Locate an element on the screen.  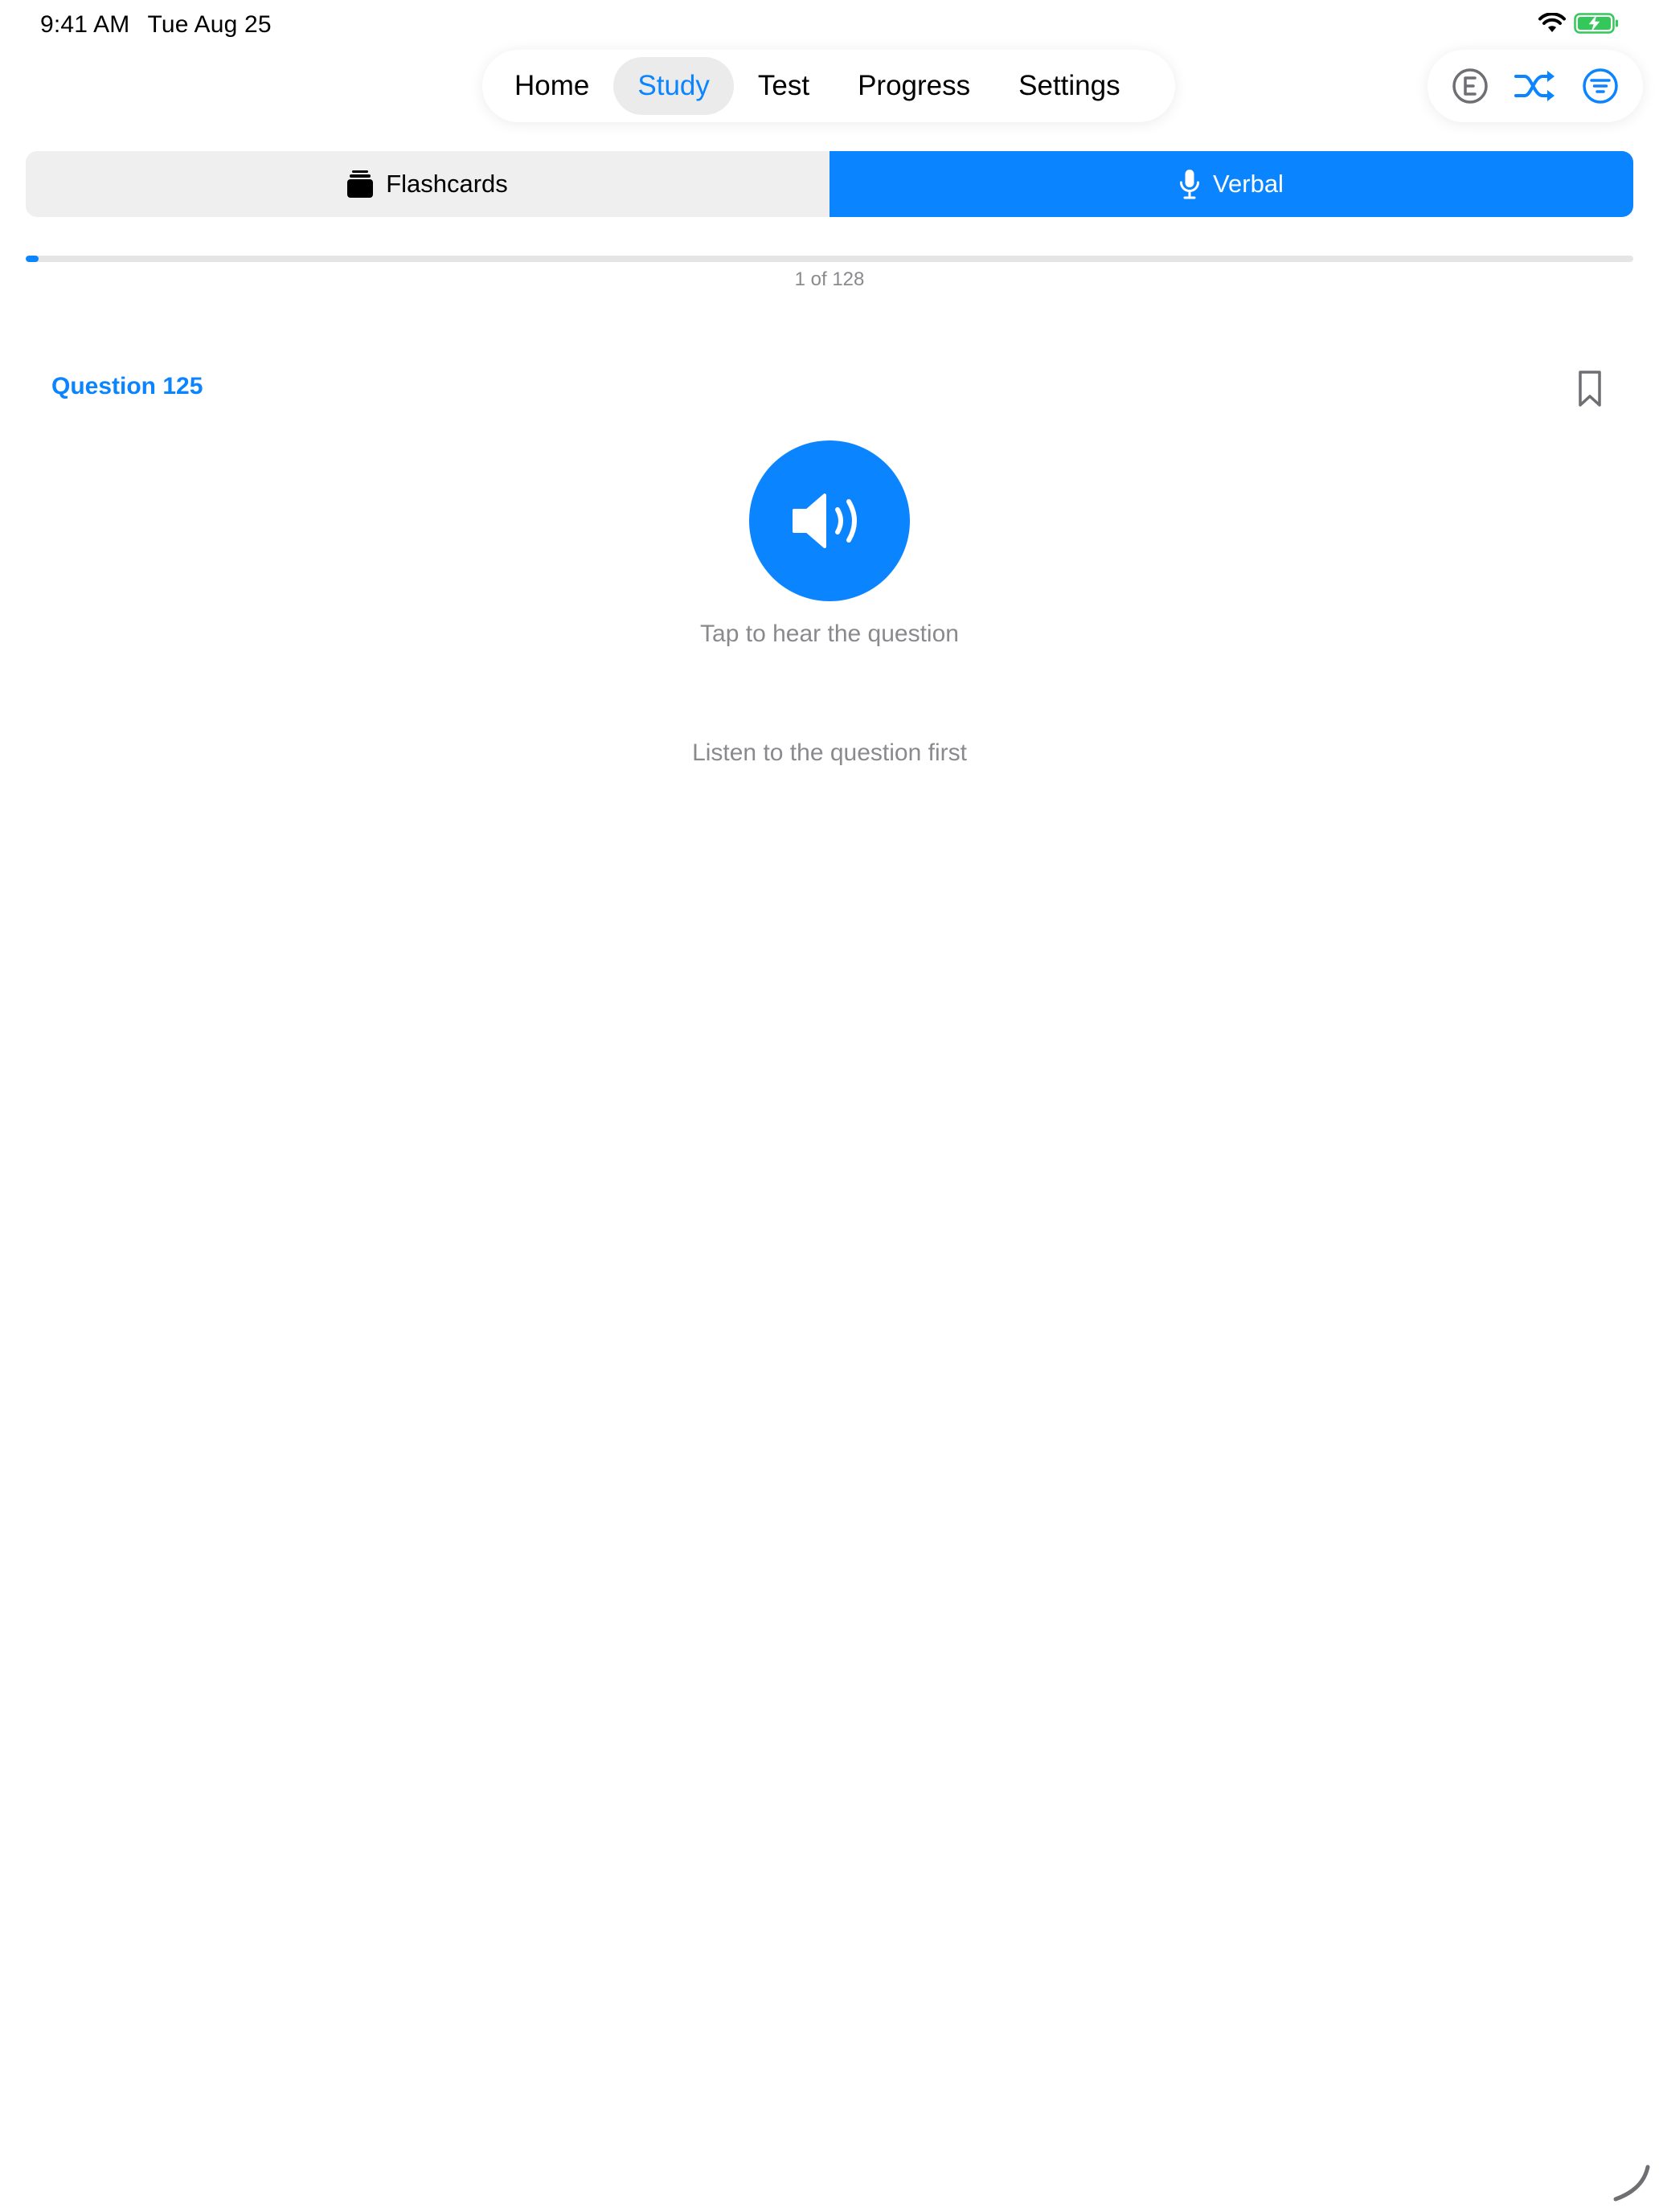
nav-tab-home: Home is located at coordinates (551, 86).